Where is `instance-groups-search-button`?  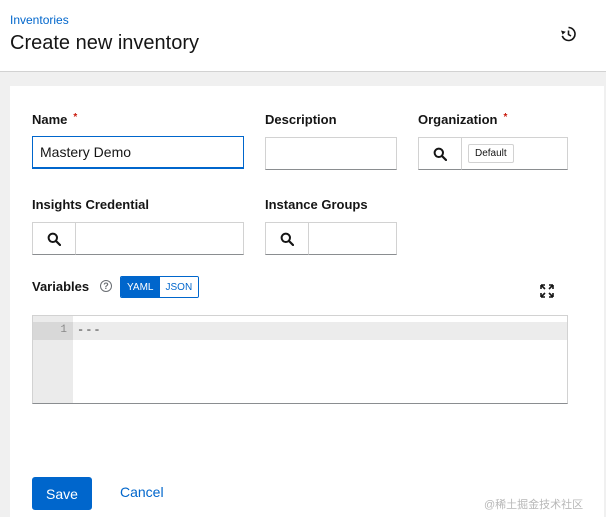 instance-groups-search-button is located at coordinates (287, 238).